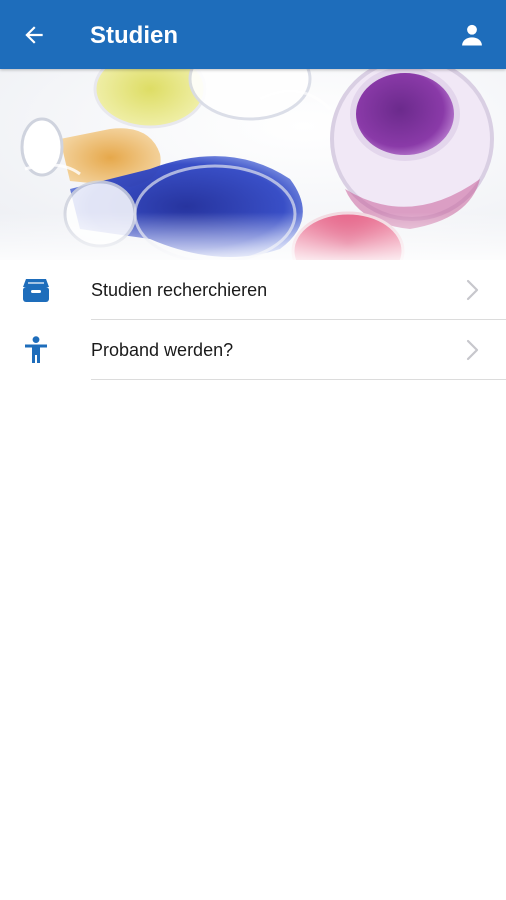 Image resolution: width=506 pixels, height=900 pixels. I want to click on back-button, so click(34, 35).